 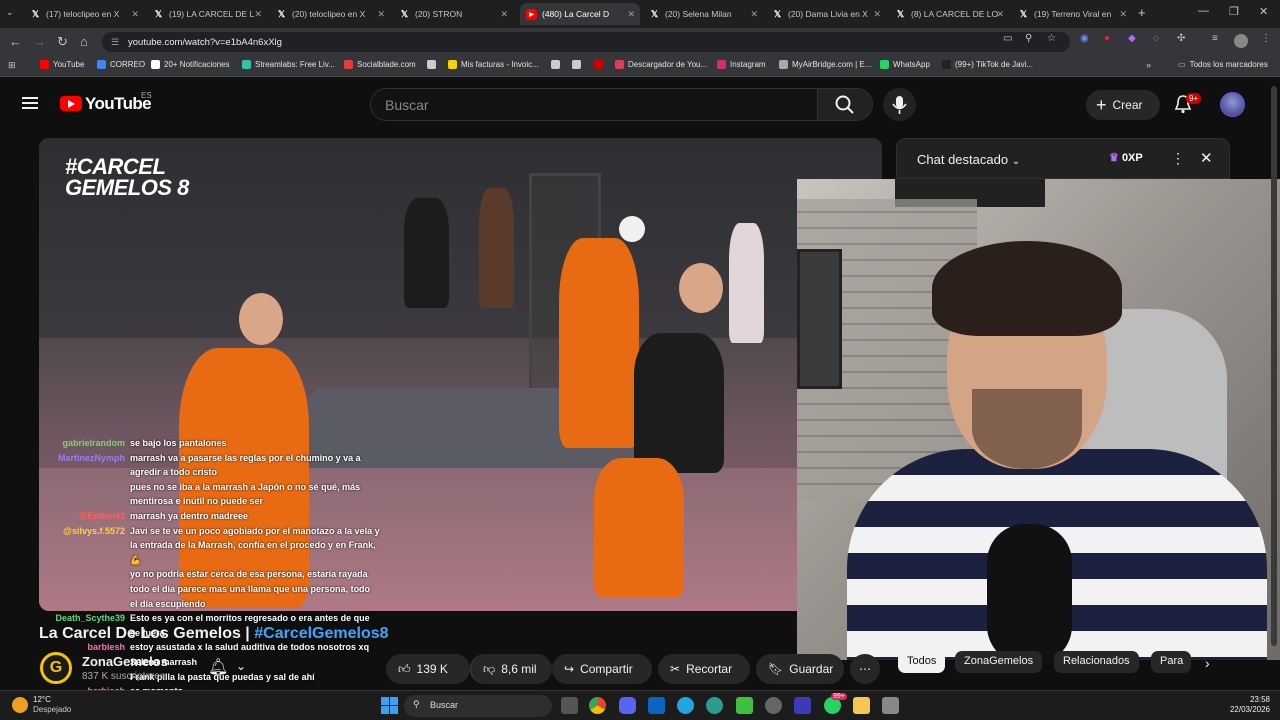 I want to click on account-avatar, so click(x=1232, y=104).